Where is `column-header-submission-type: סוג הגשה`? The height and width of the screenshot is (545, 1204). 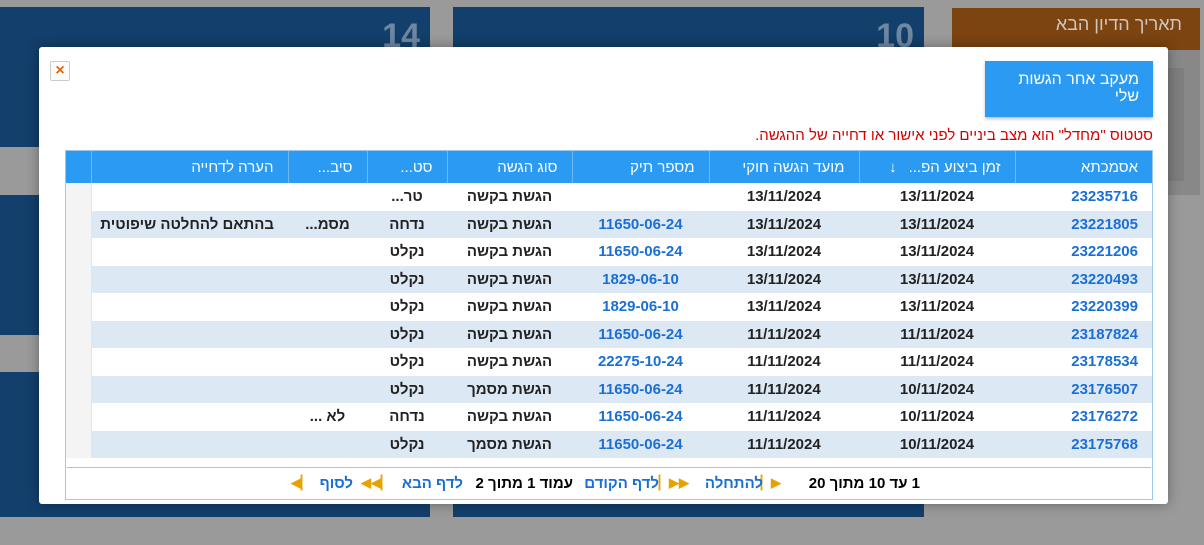 column-header-submission-type: סוג הגשה is located at coordinates (509, 167).